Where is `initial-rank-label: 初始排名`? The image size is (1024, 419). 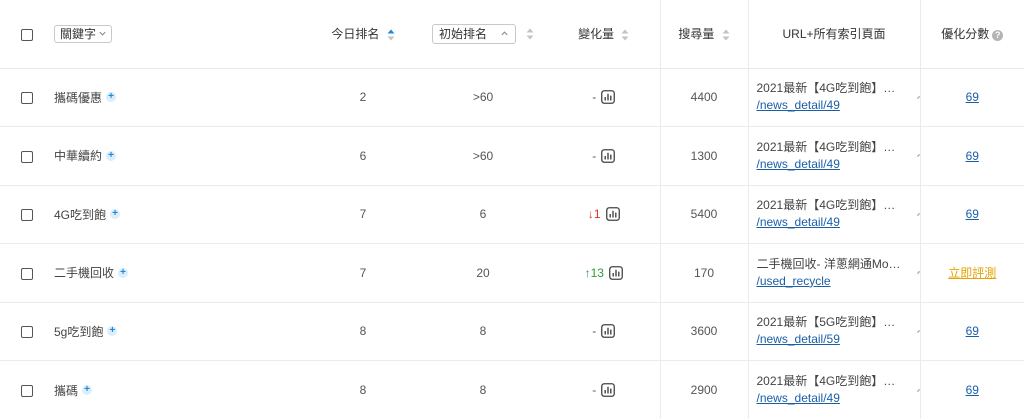 initial-rank-label: 初始排名 is located at coordinates (463, 33).